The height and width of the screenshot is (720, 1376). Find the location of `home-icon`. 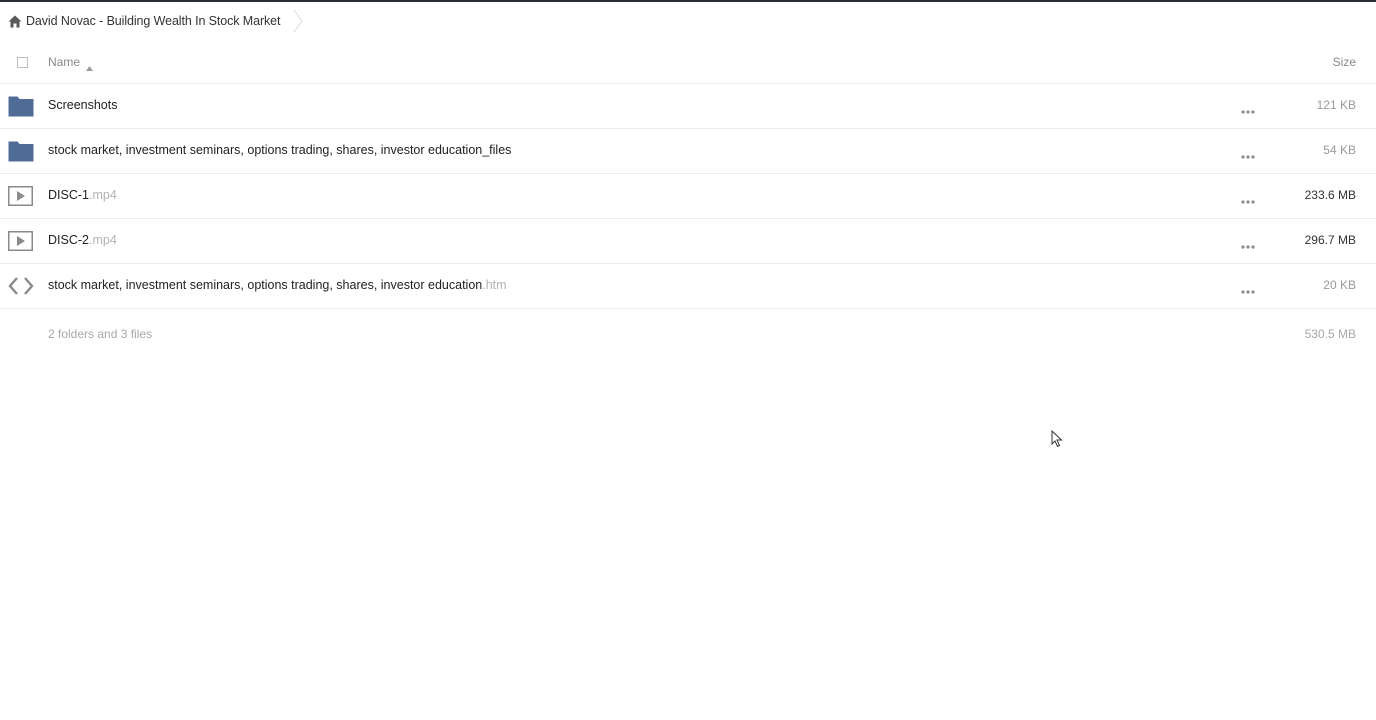

home-icon is located at coordinates (15, 21).